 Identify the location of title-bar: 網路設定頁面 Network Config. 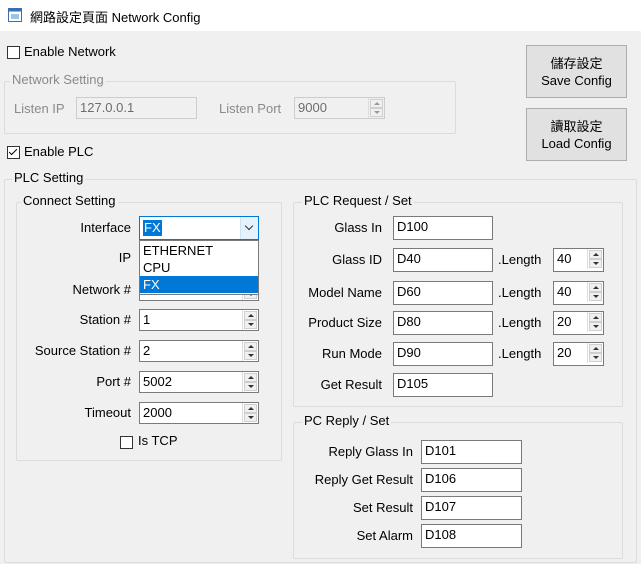
(320, 15).